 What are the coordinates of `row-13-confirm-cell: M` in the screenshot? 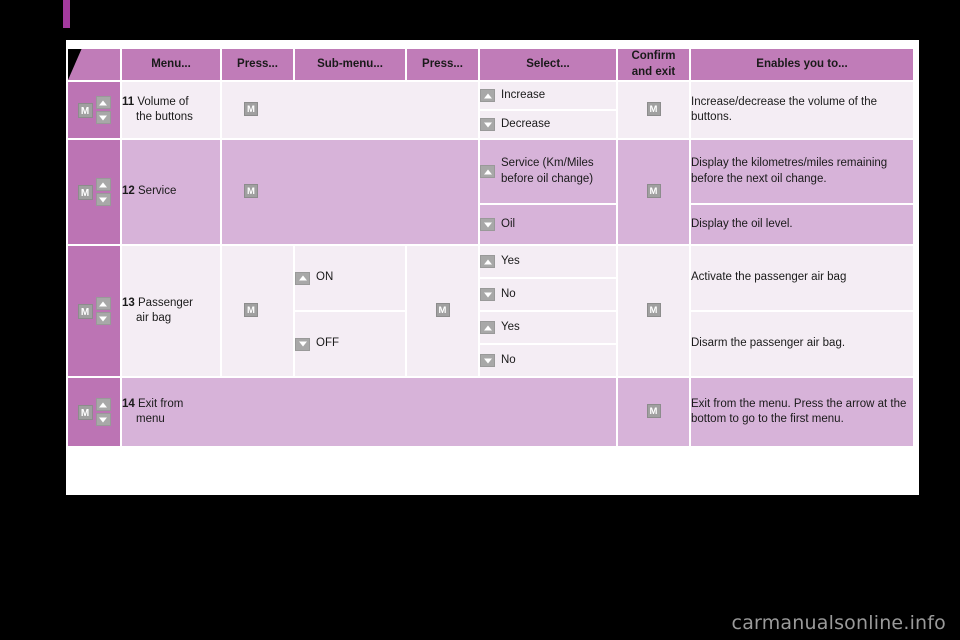 It's located at (653, 311).